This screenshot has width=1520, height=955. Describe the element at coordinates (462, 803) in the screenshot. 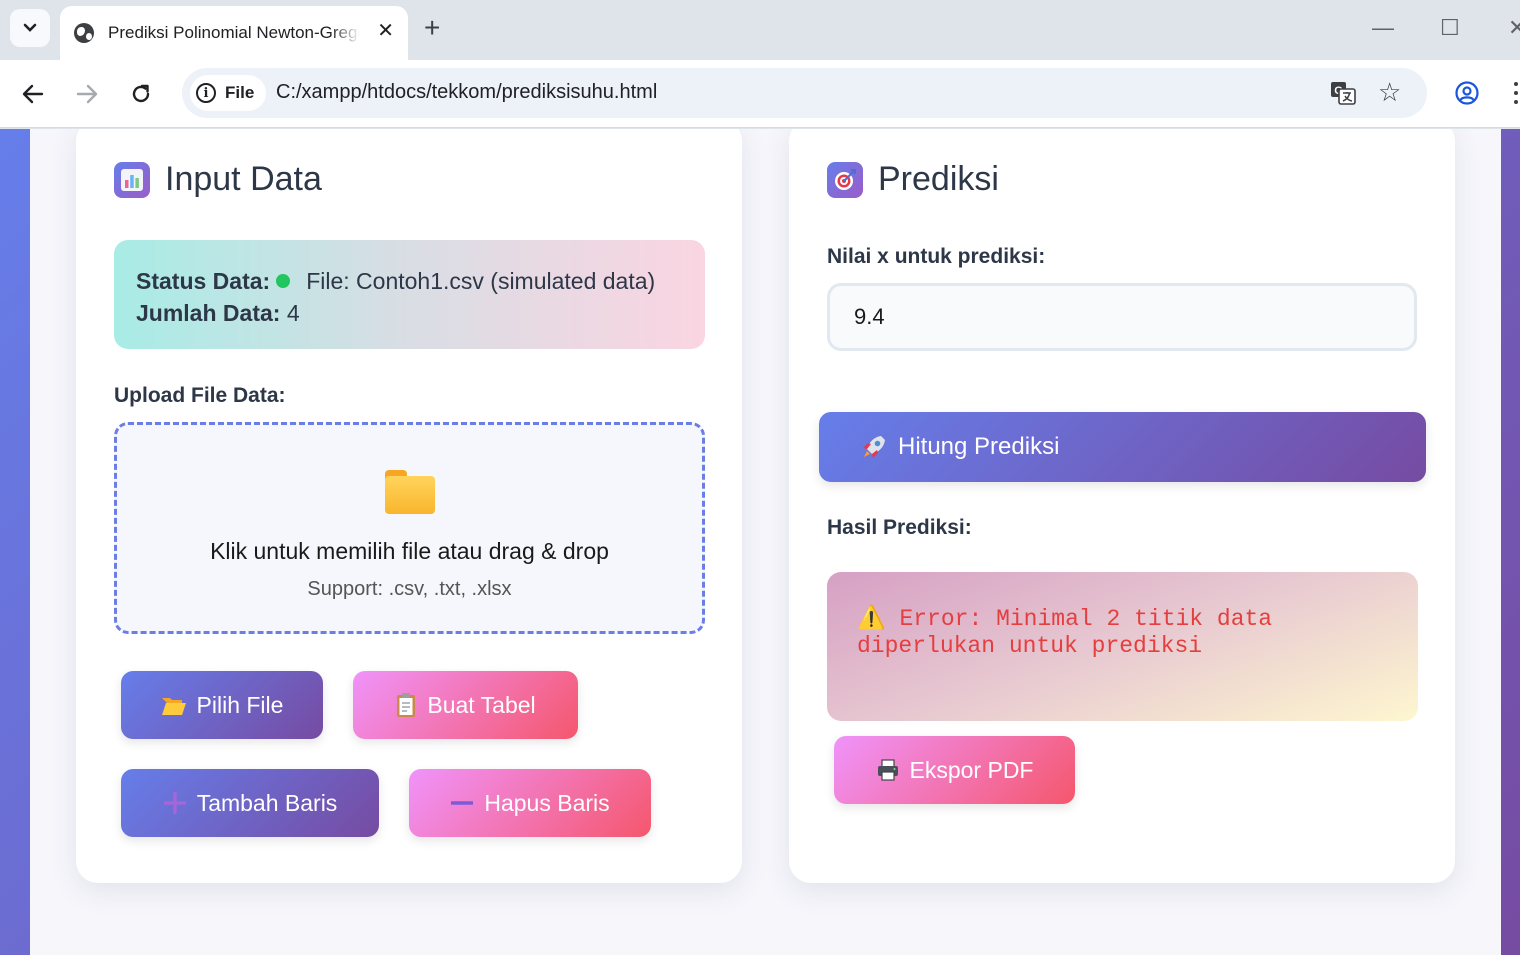

I see `minus-icon` at that location.